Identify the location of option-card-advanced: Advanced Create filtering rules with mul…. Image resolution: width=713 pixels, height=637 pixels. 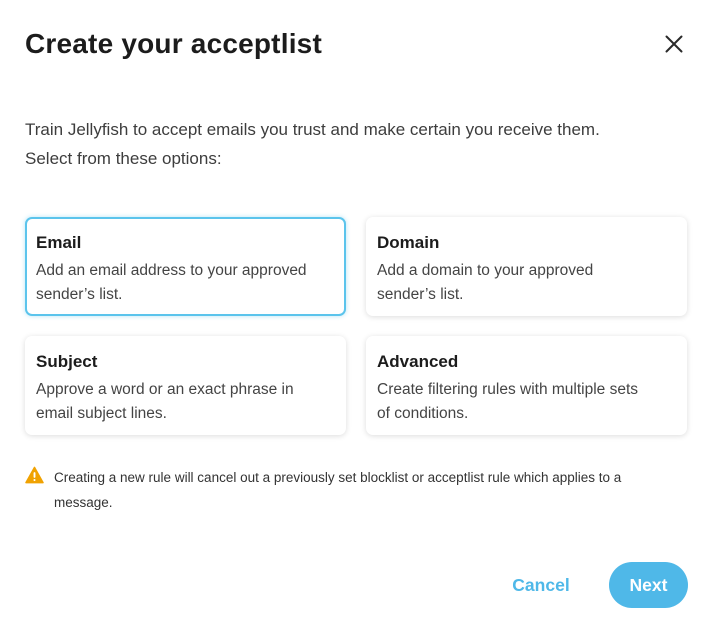
(526, 385).